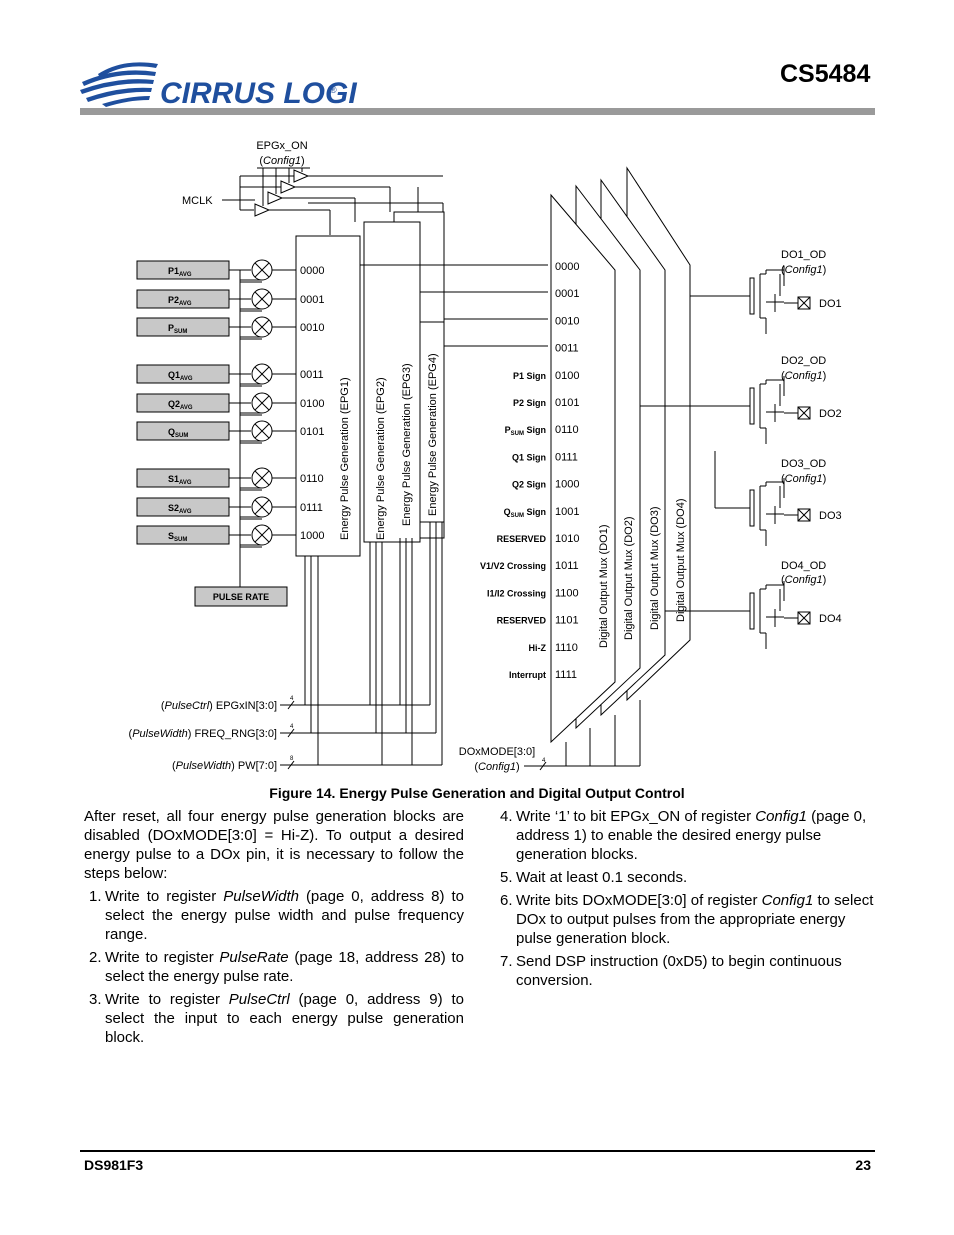 This screenshot has height=1235, width=954. Describe the element at coordinates (567, 566) in the screenshot. I see `mux-input-code: 1011` at that location.